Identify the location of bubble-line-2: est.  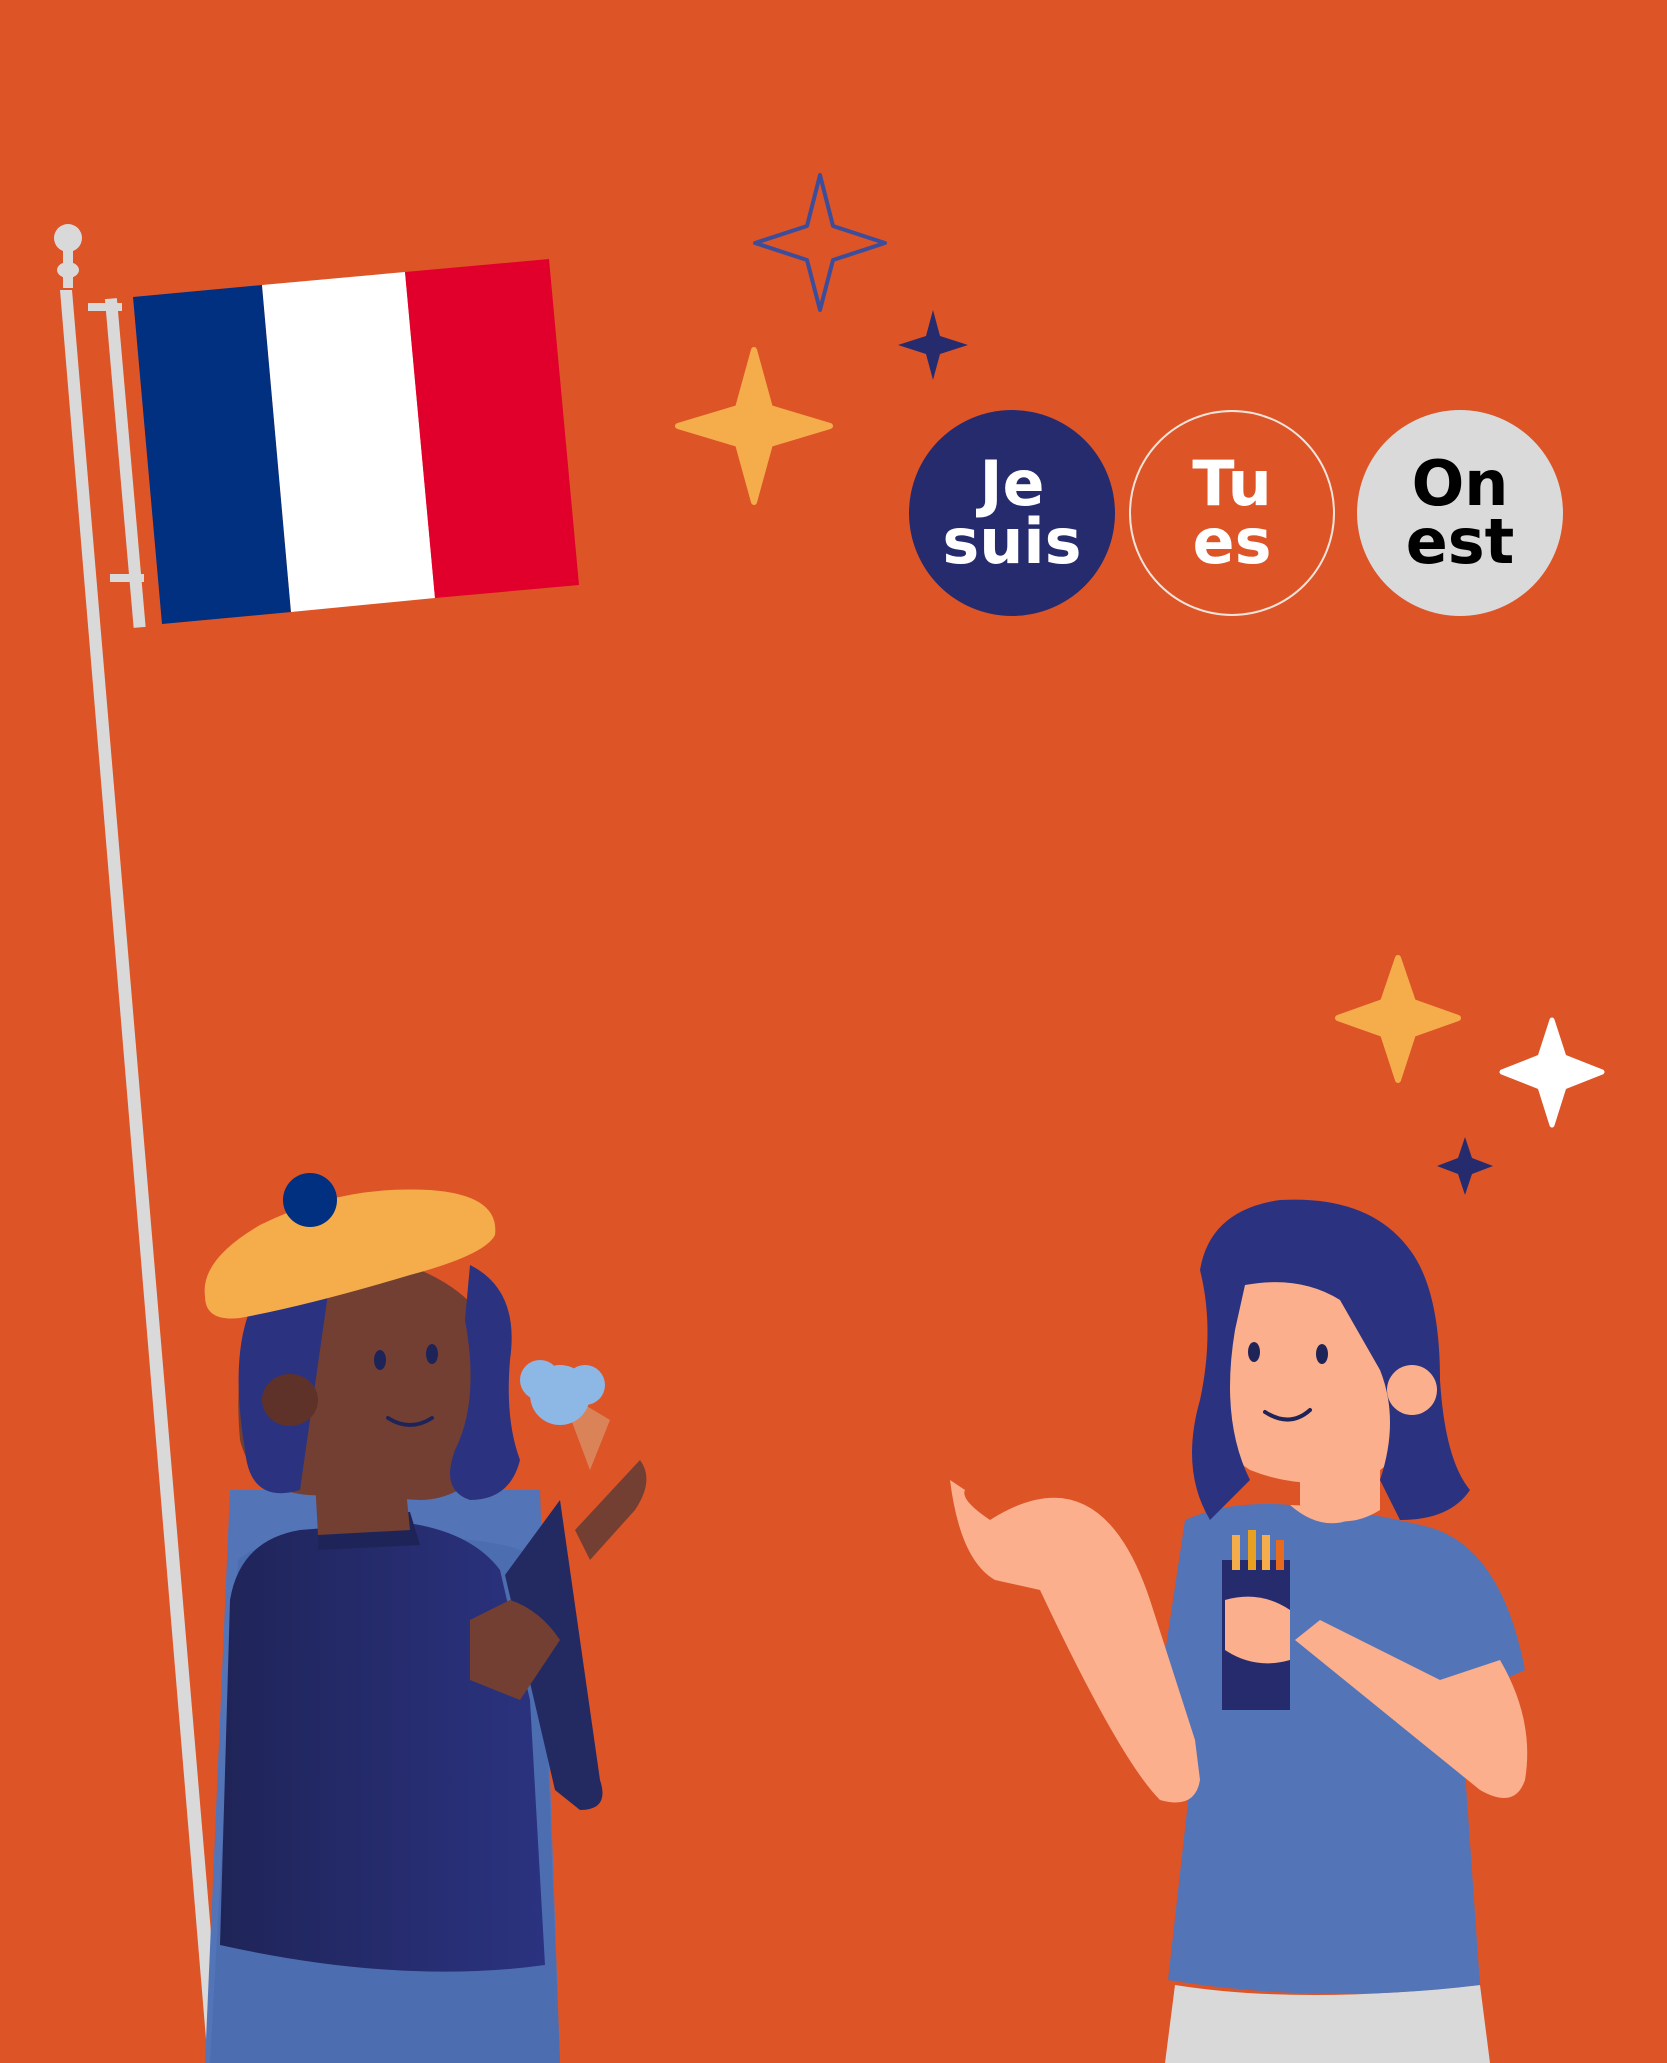
(1460, 541).